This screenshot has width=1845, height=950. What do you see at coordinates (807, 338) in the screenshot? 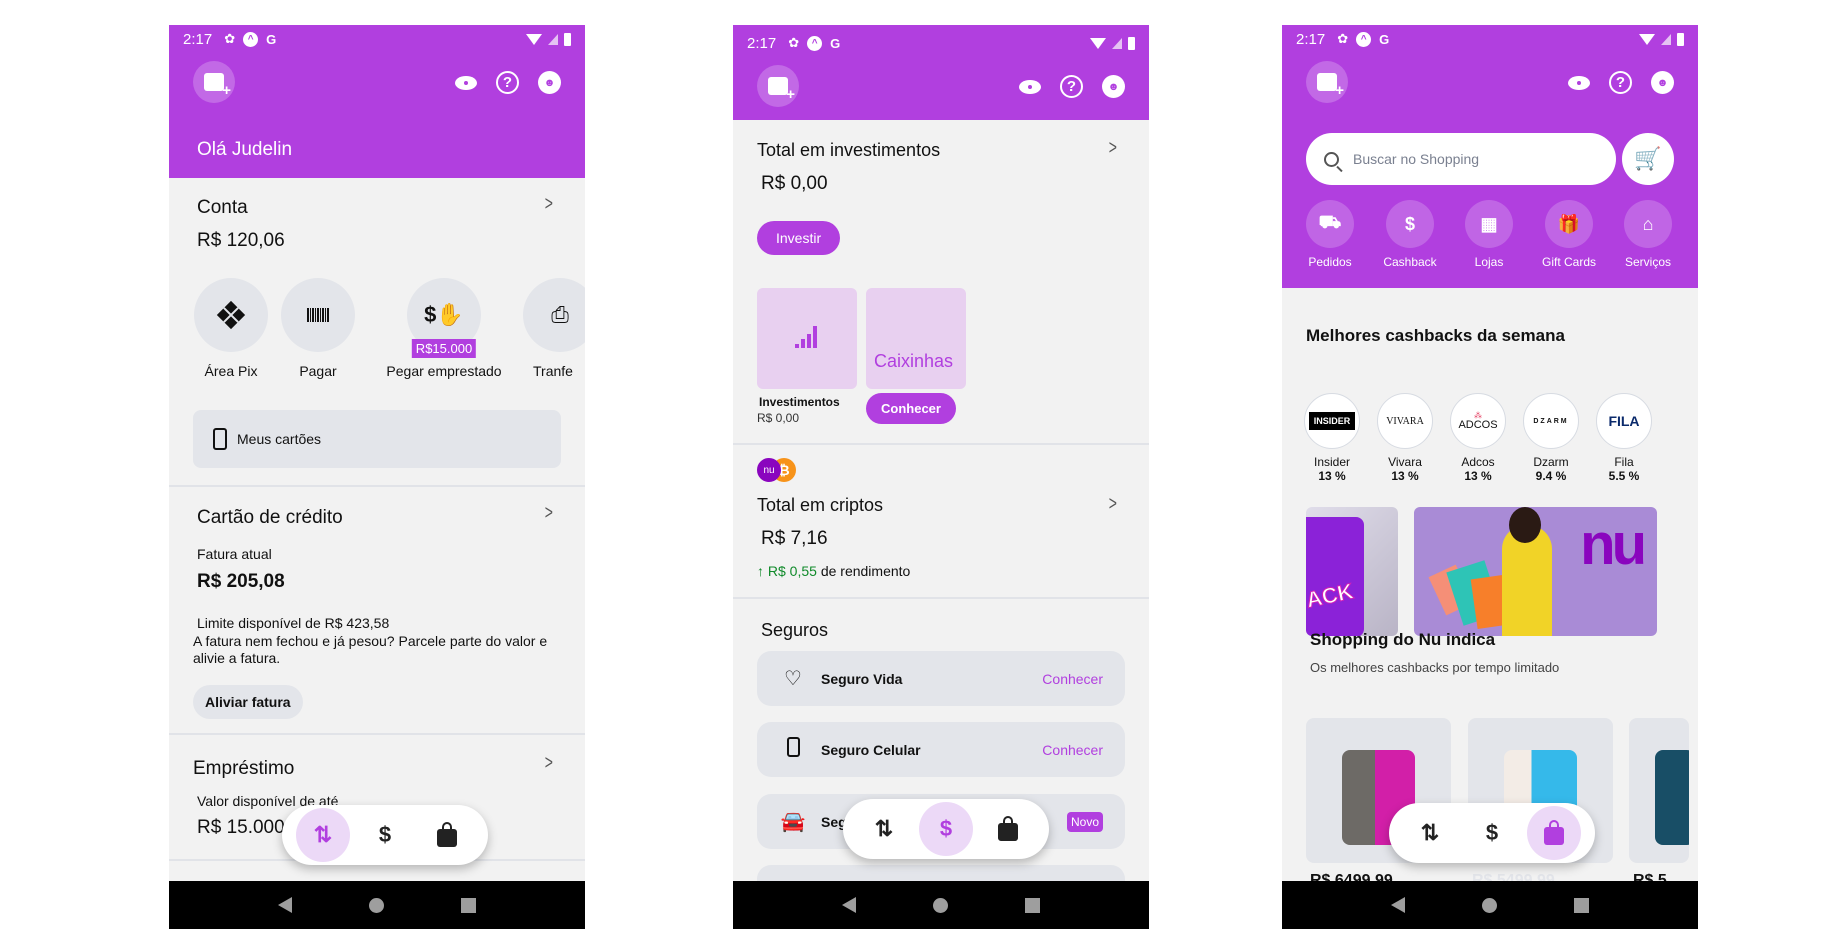
I see `investments-tile` at bounding box center [807, 338].